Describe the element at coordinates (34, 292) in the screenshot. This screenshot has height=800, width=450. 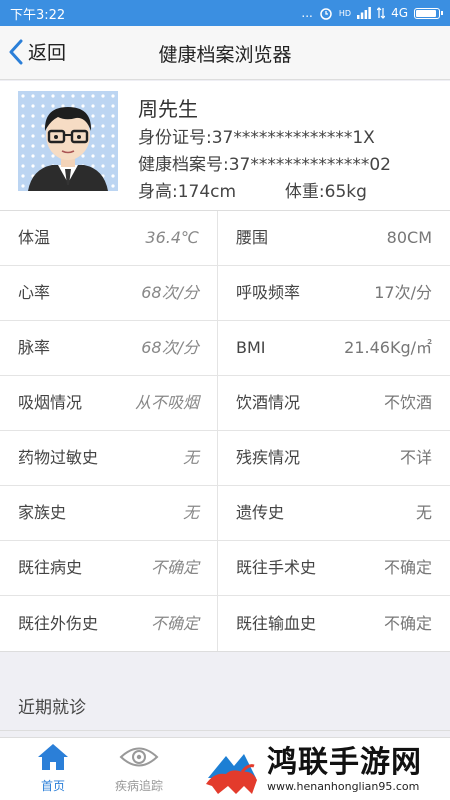
I see `row-label: 心率` at that location.